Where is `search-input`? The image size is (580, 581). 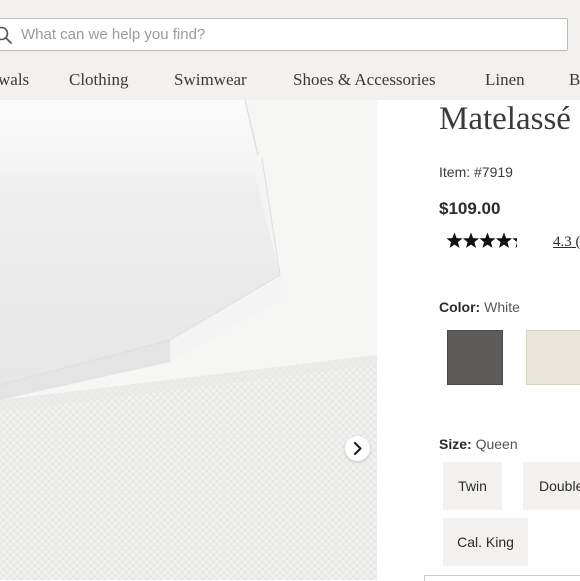
search-input is located at coordinates (281, 34).